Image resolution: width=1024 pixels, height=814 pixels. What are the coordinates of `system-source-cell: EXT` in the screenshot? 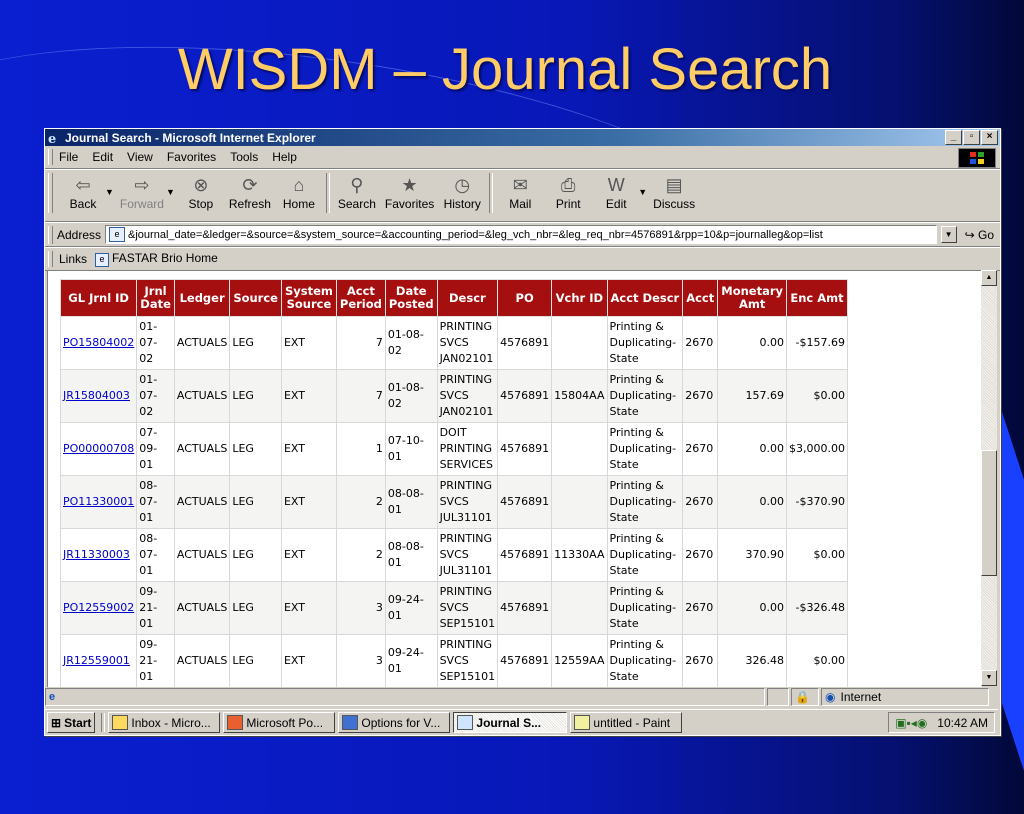 It's located at (308, 502).